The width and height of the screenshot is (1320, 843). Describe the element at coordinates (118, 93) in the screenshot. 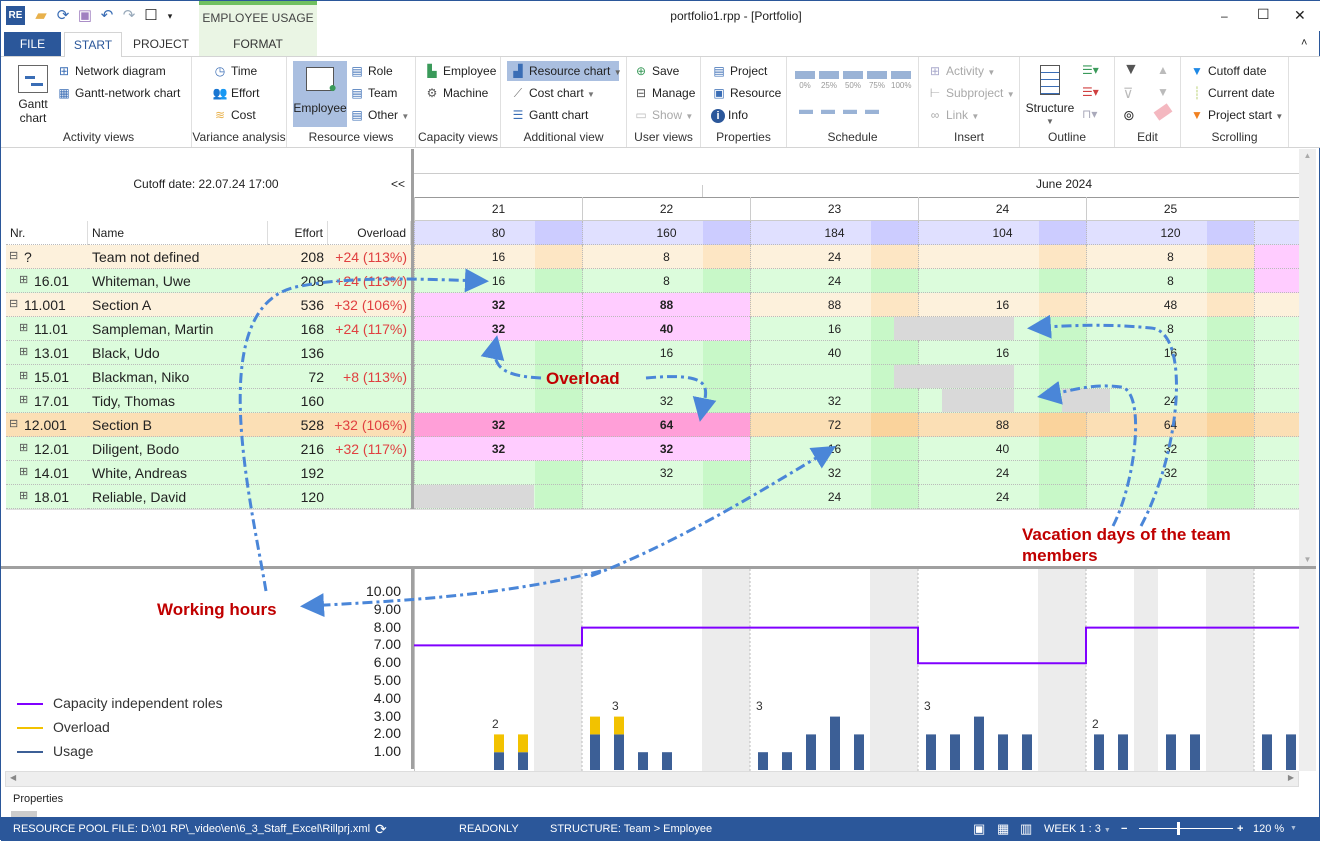

I see `gantt-network-button: ▦ Gantt-network chart` at that location.